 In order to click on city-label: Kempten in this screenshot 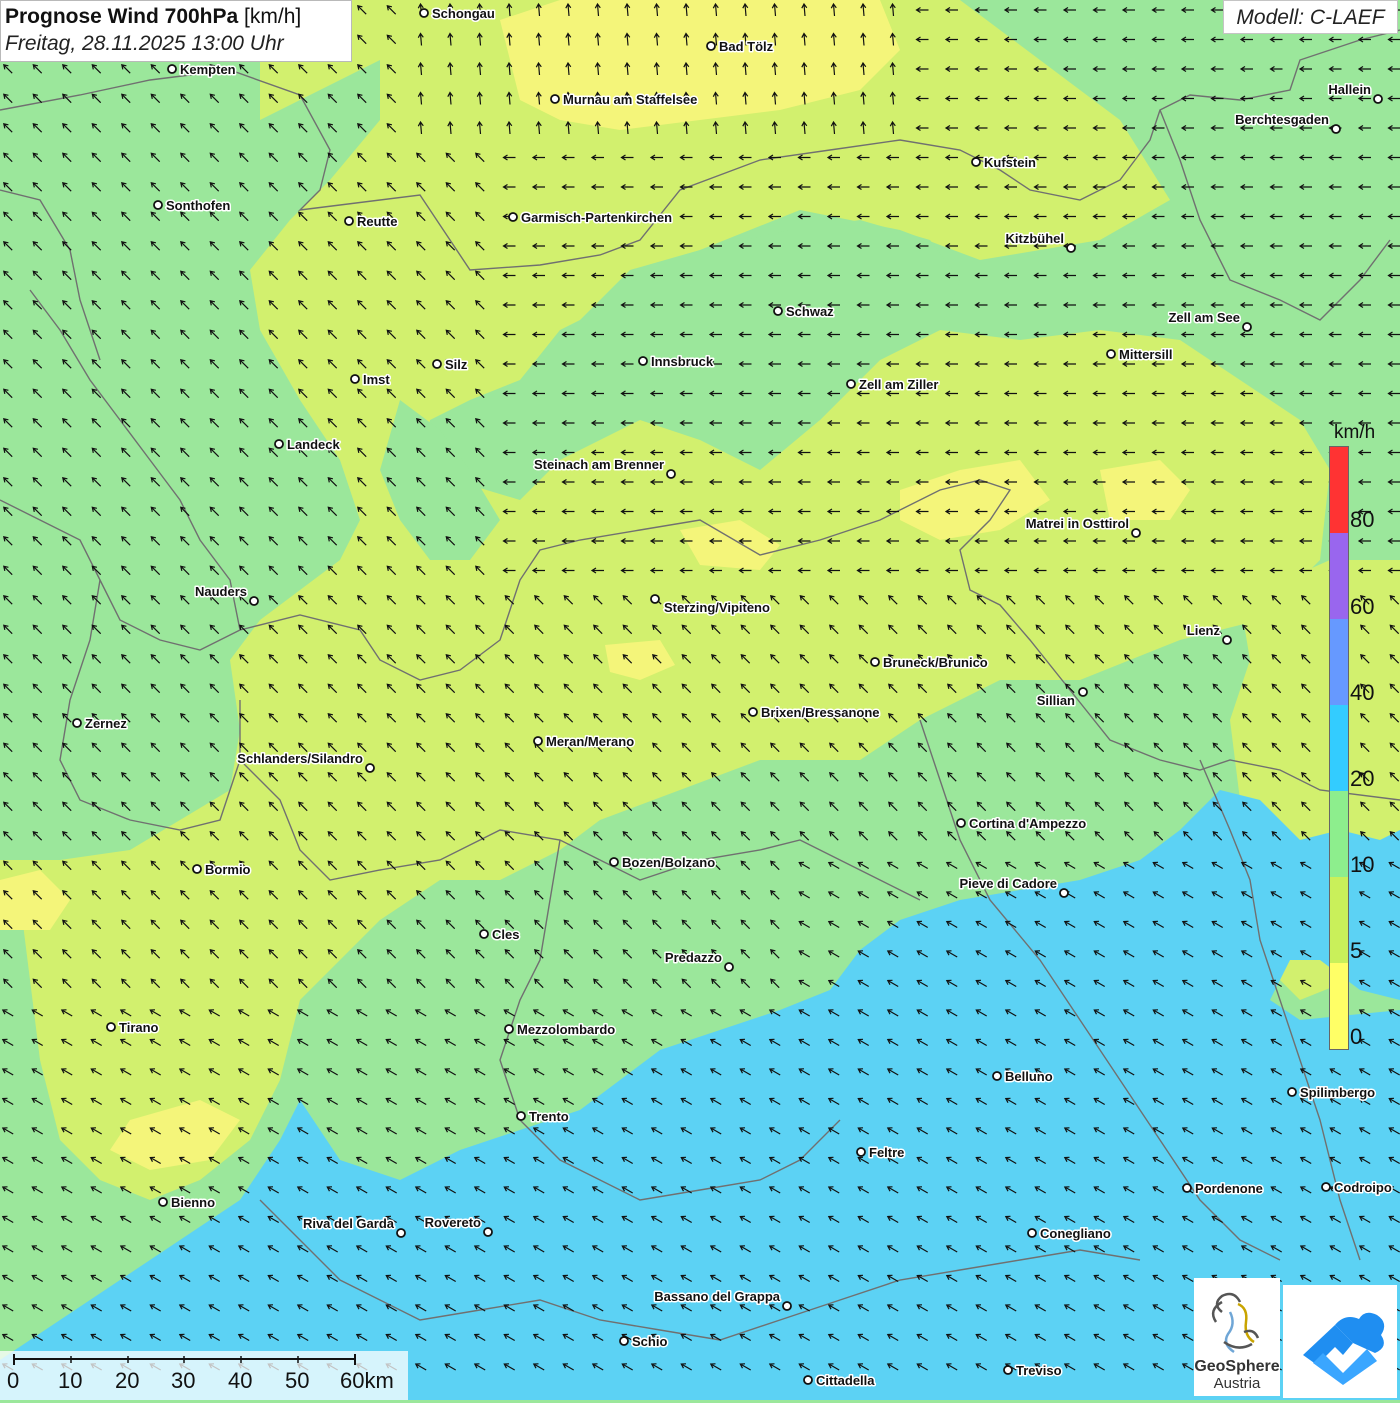, I will do `click(208, 69)`.